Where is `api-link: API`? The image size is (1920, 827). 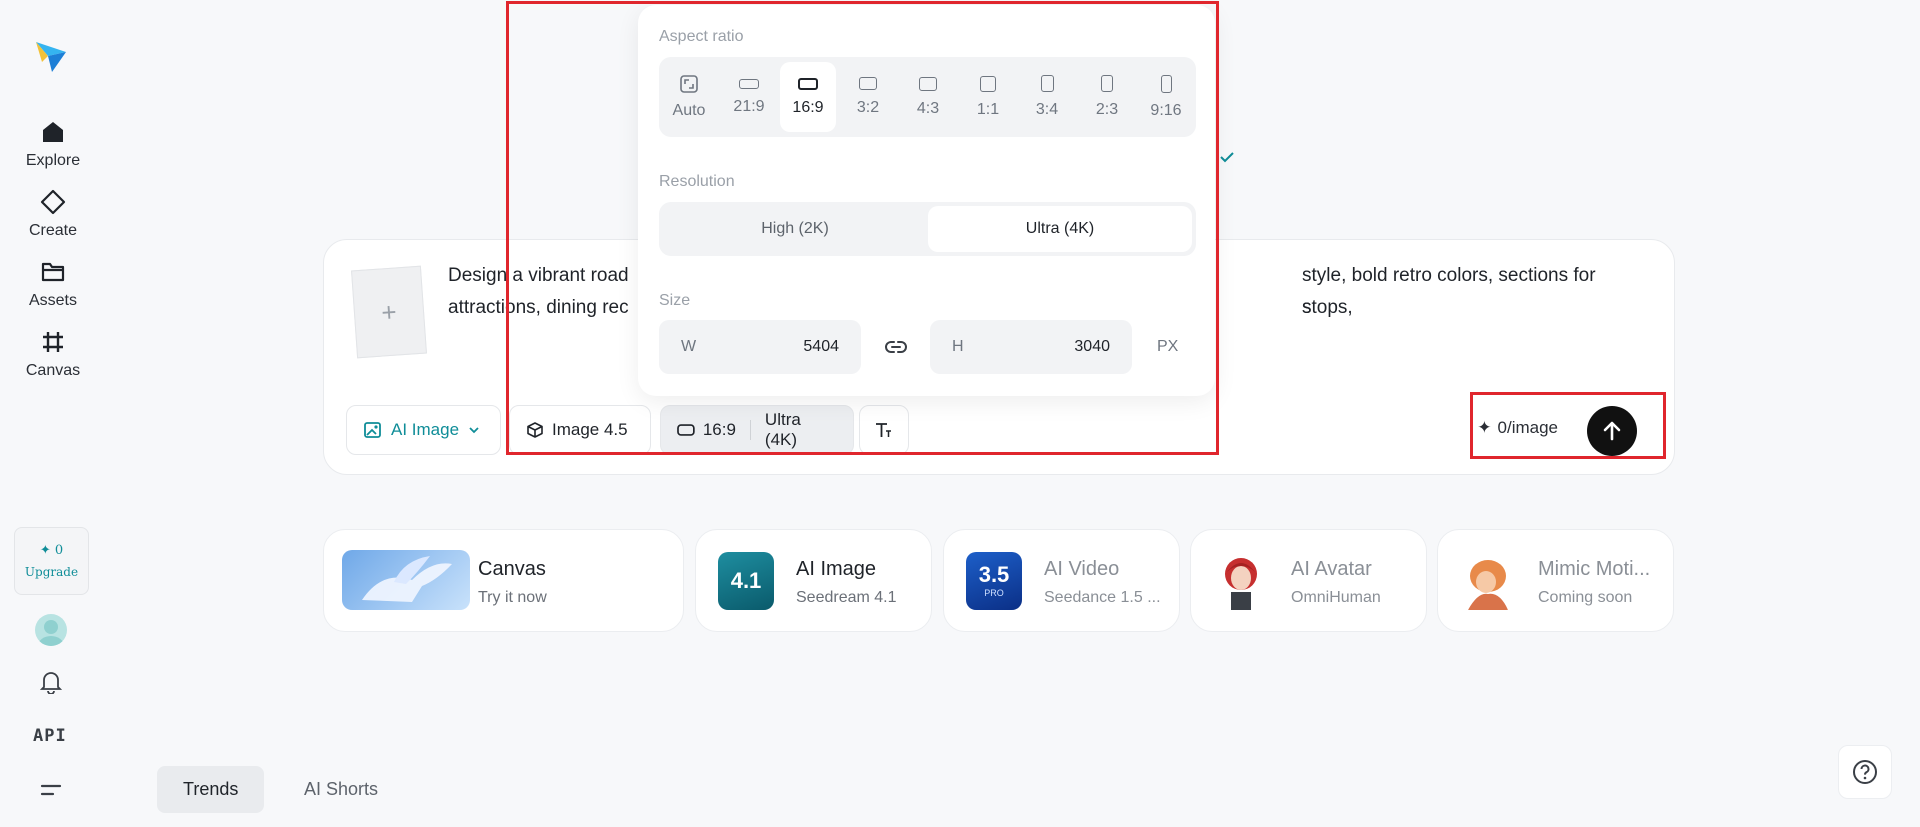
api-link: API is located at coordinates (50, 736).